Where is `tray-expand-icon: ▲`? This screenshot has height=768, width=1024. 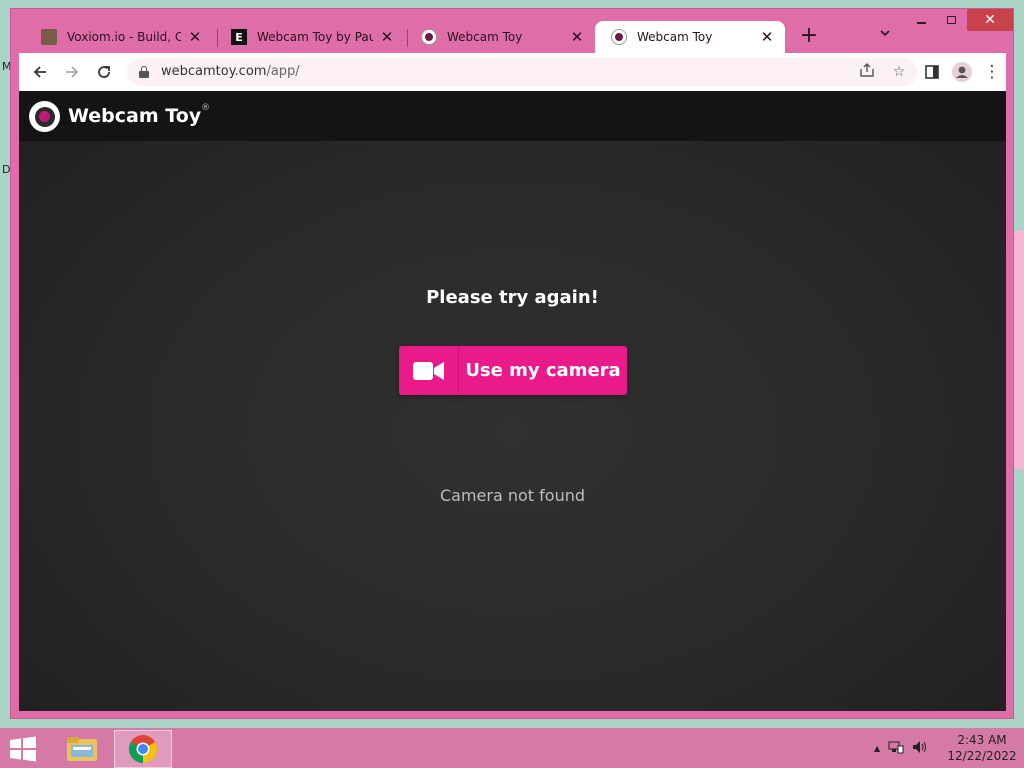
tray-expand-icon: ▲ is located at coordinates (877, 748).